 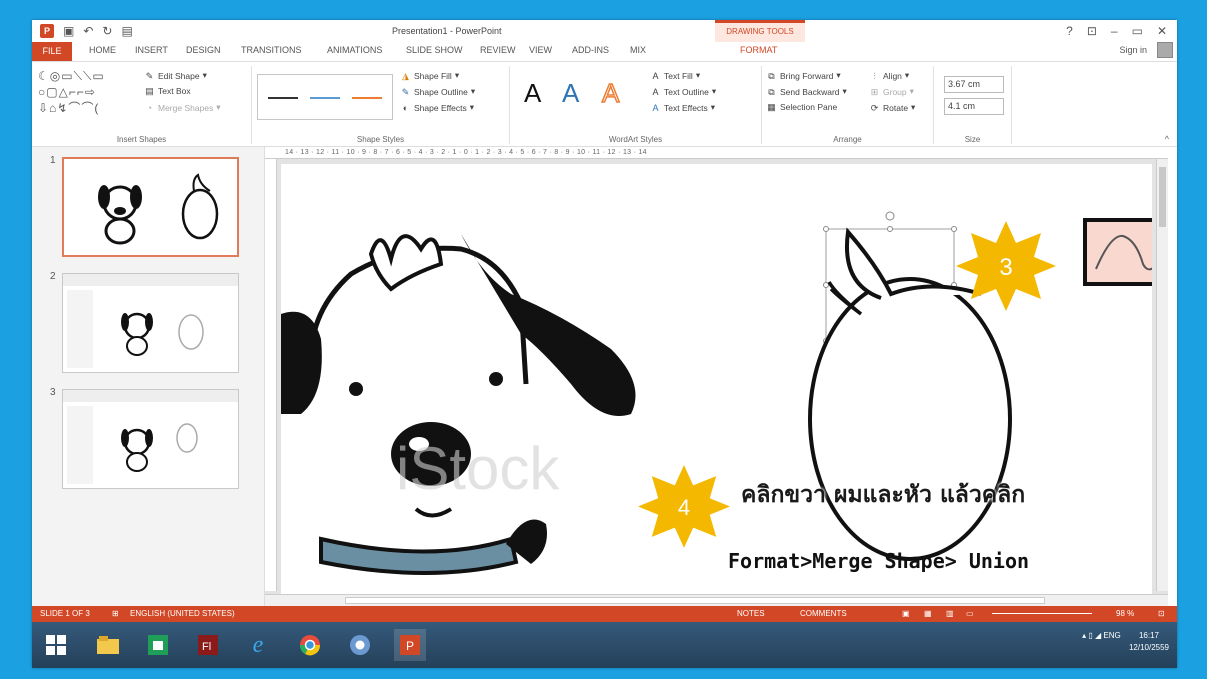 What do you see at coordinates (970, 613) in the screenshot?
I see `slideshow-view-icon: ▭` at bounding box center [970, 613].